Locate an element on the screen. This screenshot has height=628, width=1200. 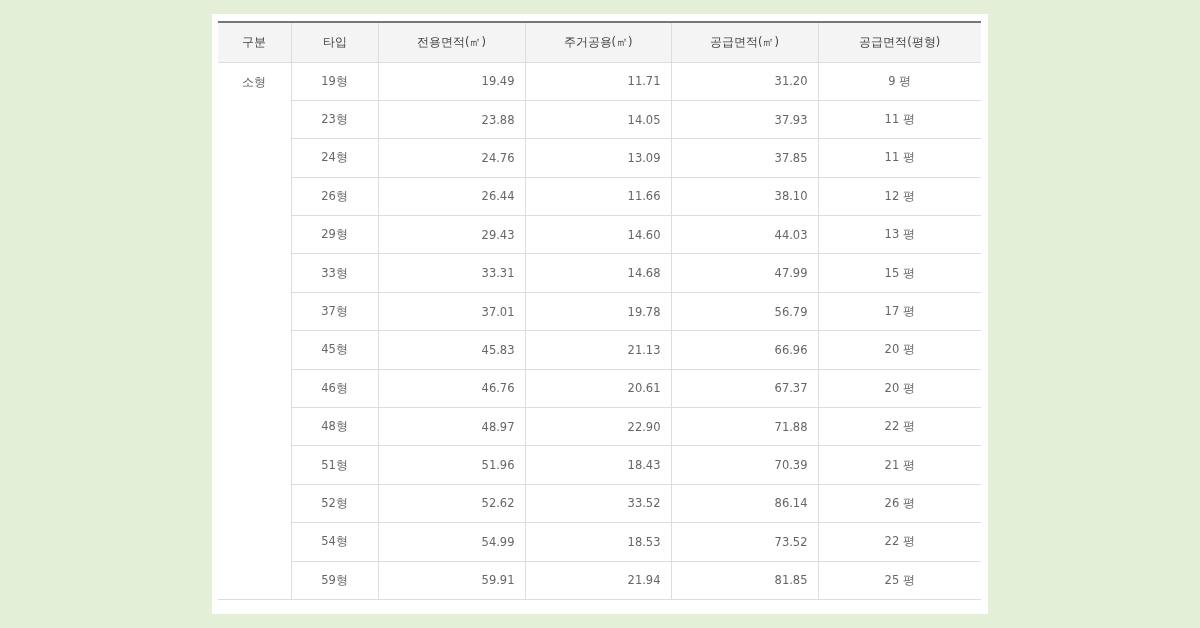
table-cell: 51.96 is located at coordinates (451, 465).